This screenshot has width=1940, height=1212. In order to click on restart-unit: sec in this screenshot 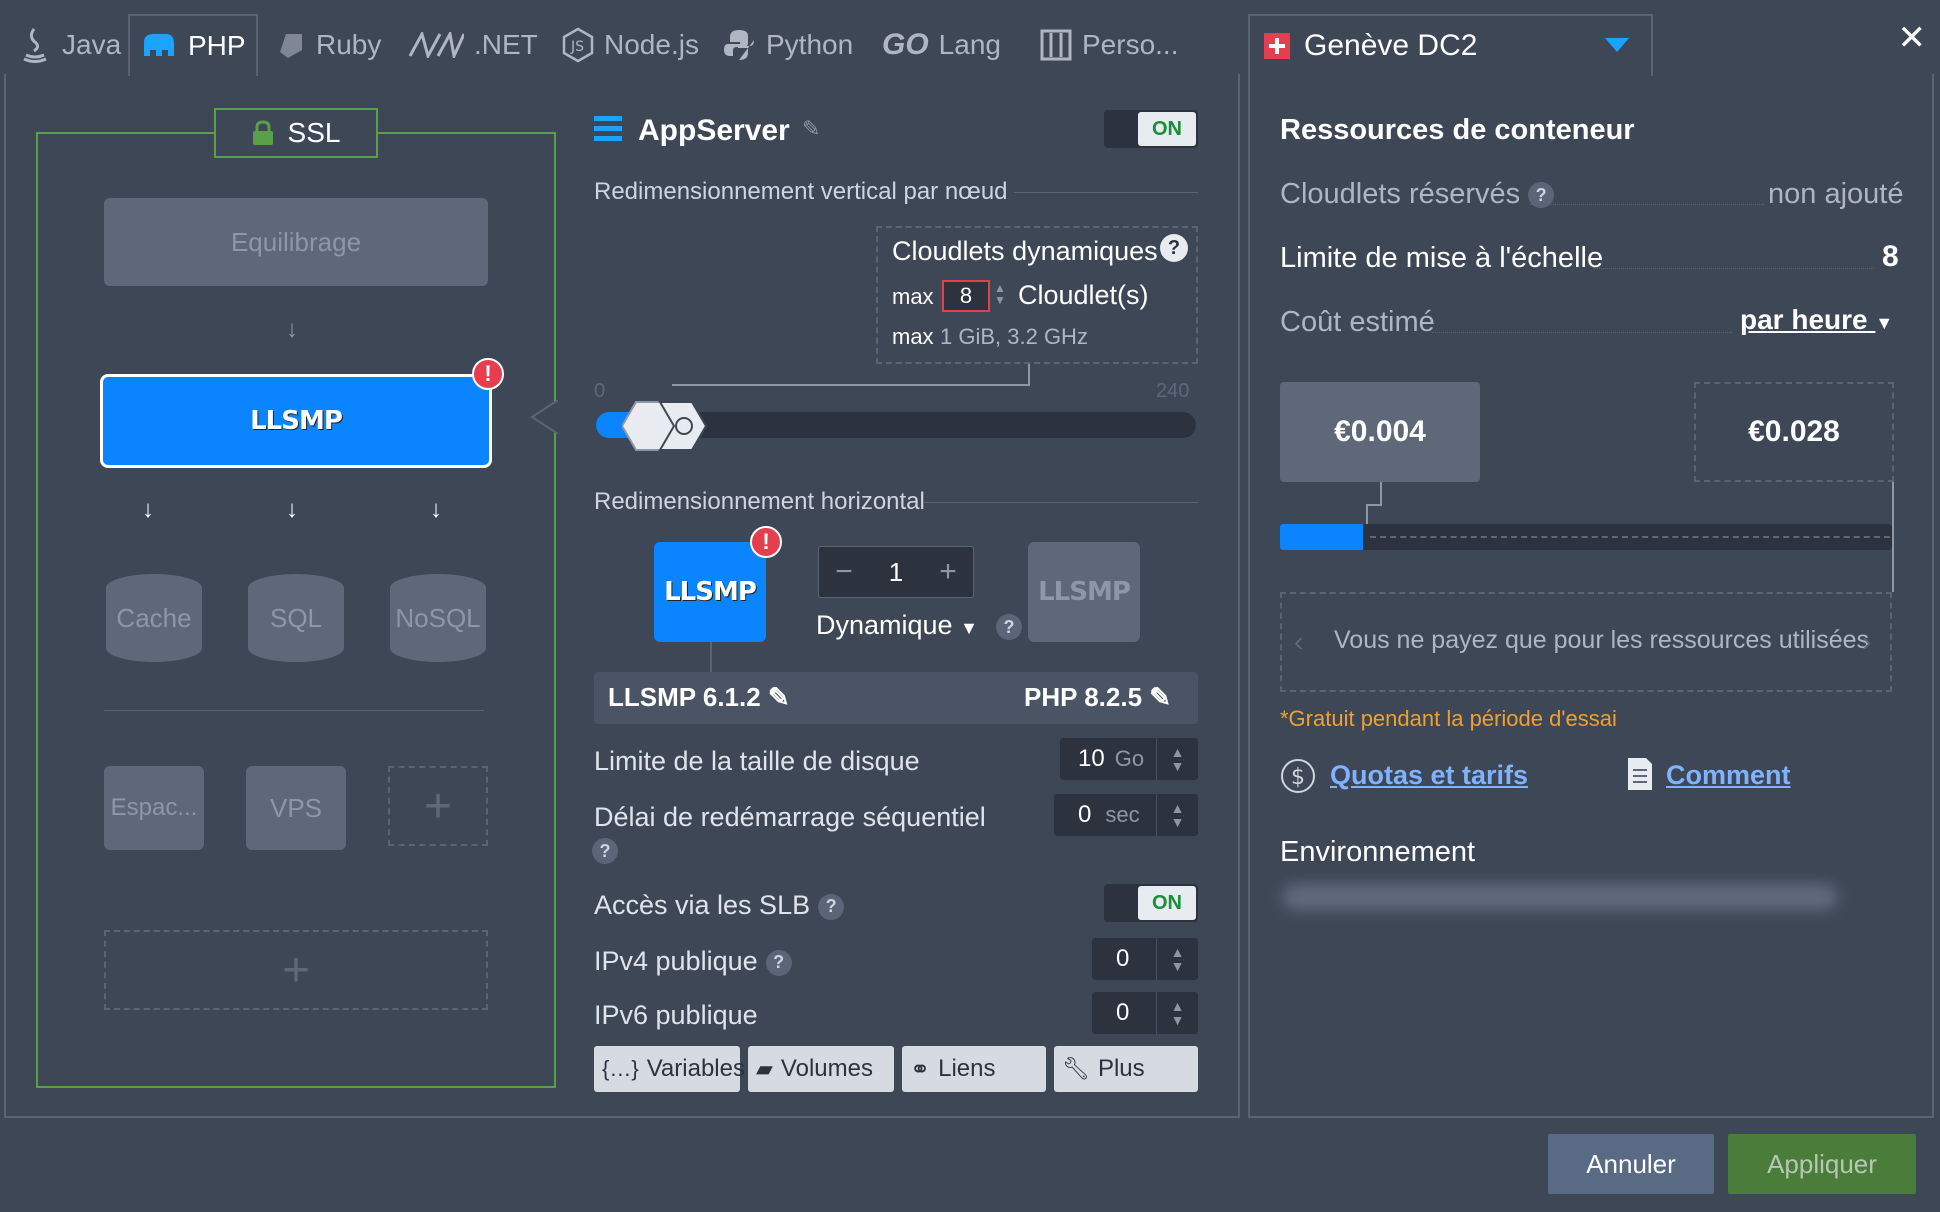, I will do `click(1122, 814)`.